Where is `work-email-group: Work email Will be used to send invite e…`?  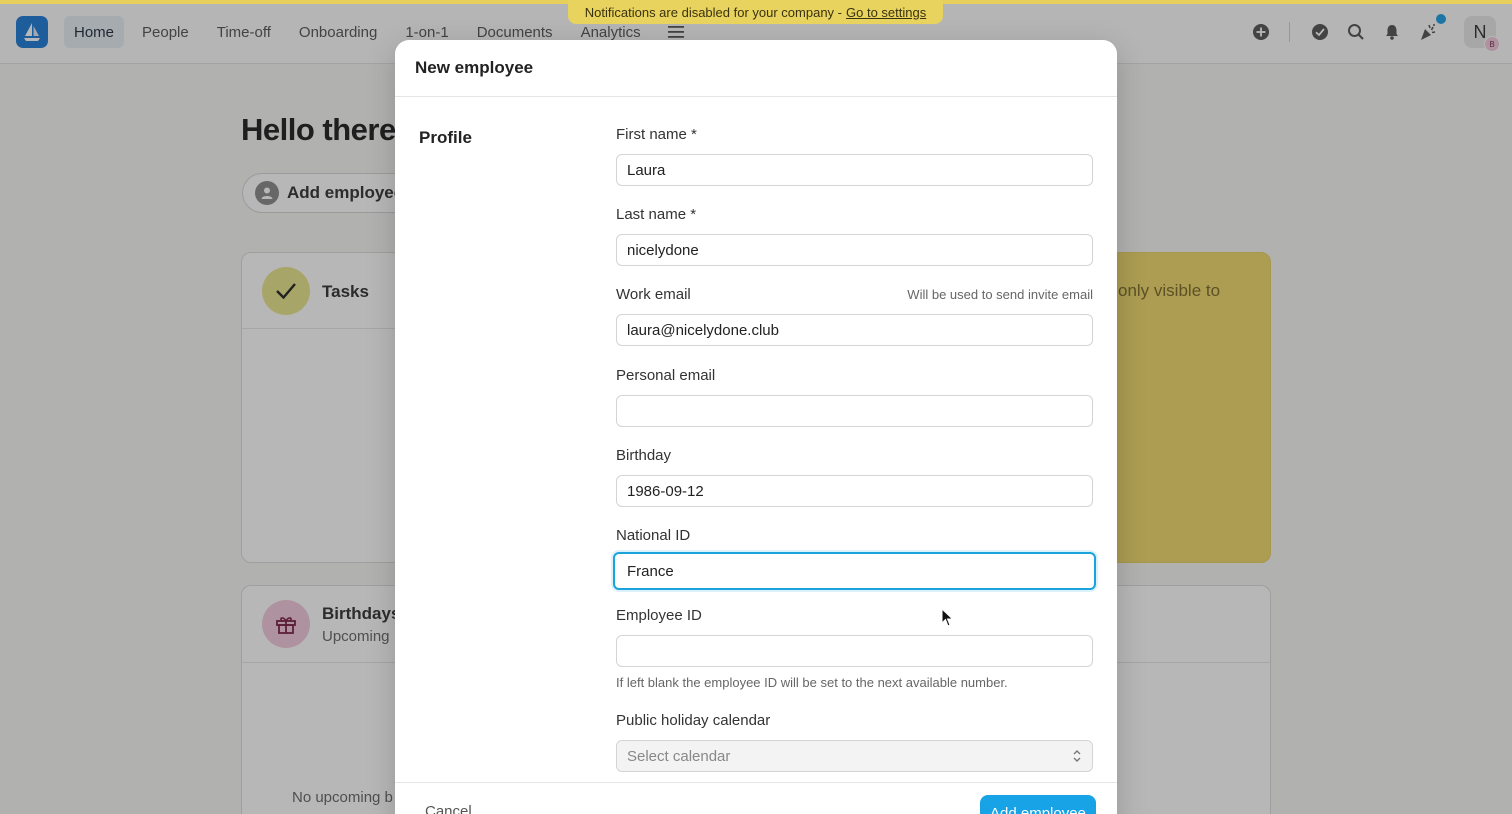 work-email-group: Work email Will be used to send invite e… is located at coordinates (854, 315).